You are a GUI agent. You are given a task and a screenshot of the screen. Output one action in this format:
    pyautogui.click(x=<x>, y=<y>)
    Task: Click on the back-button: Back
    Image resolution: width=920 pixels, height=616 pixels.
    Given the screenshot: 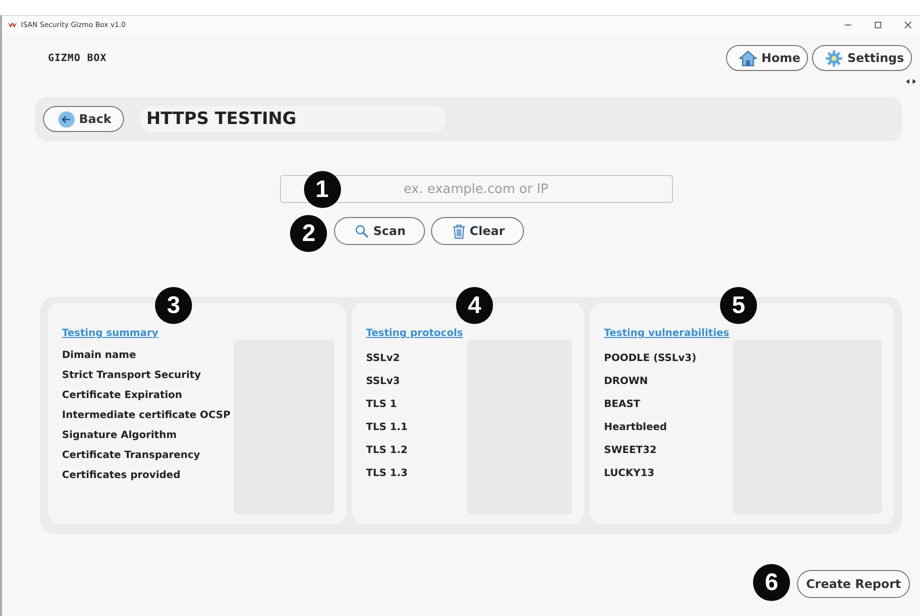 What is the action you would take?
    pyautogui.click(x=83, y=119)
    